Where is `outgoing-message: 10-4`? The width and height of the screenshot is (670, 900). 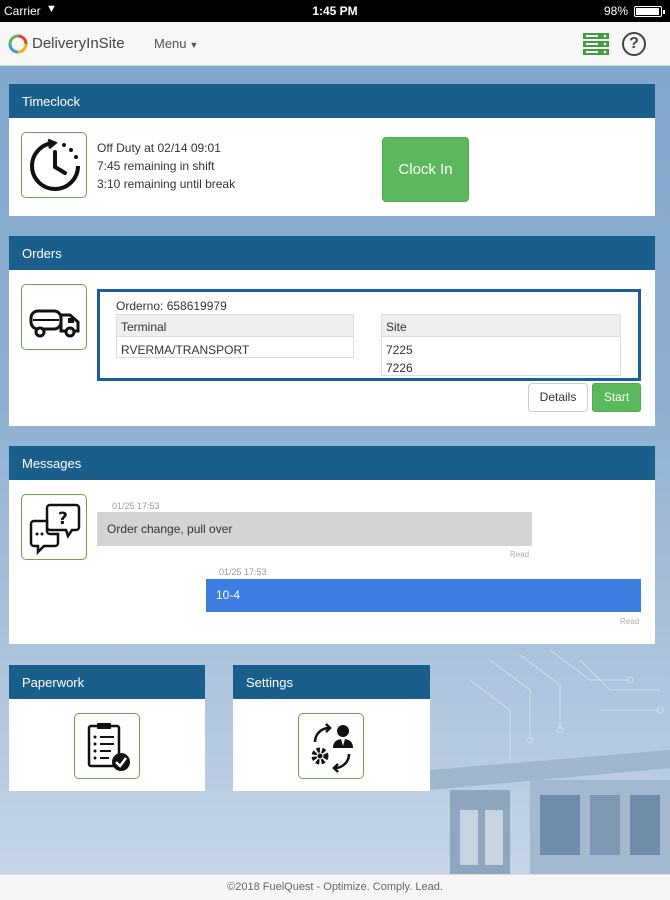 outgoing-message: 10-4 is located at coordinates (423, 595).